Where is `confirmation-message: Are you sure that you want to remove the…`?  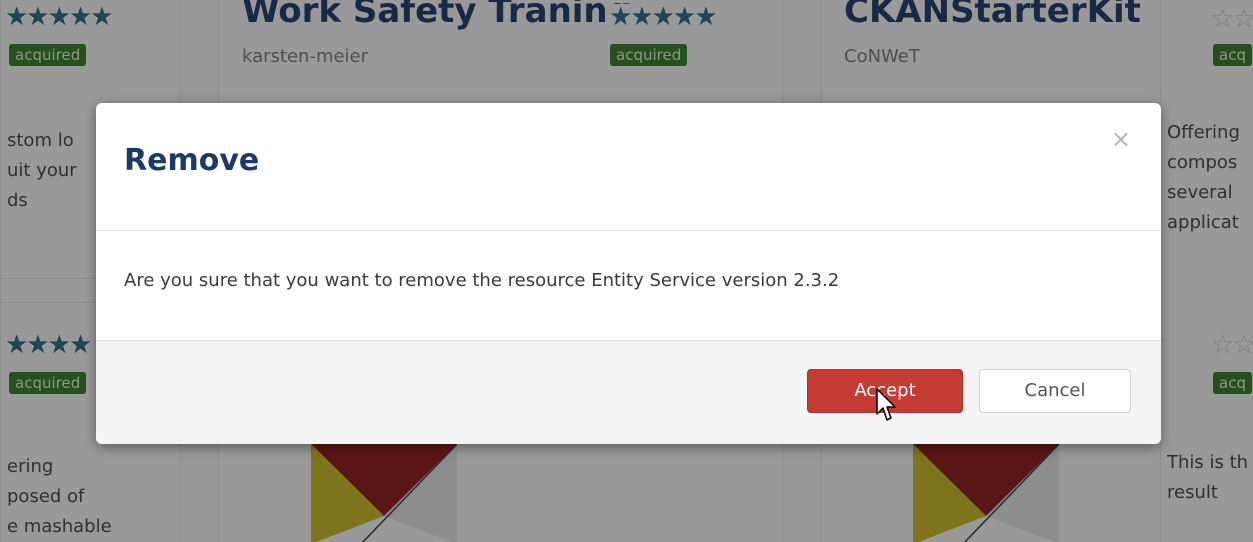
confirmation-message: Are you sure that you want to remove the… is located at coordinates (482, 280).